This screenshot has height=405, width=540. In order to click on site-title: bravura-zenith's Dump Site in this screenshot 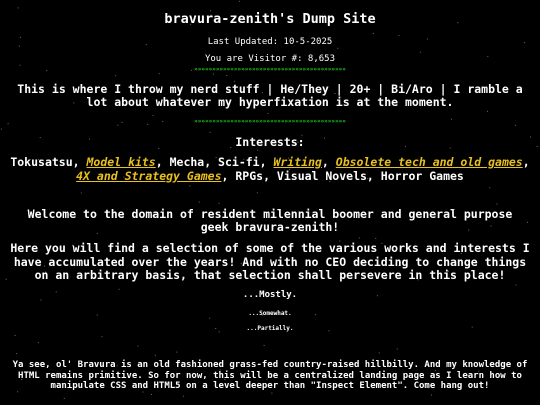, I will do `click(270, 19)`.